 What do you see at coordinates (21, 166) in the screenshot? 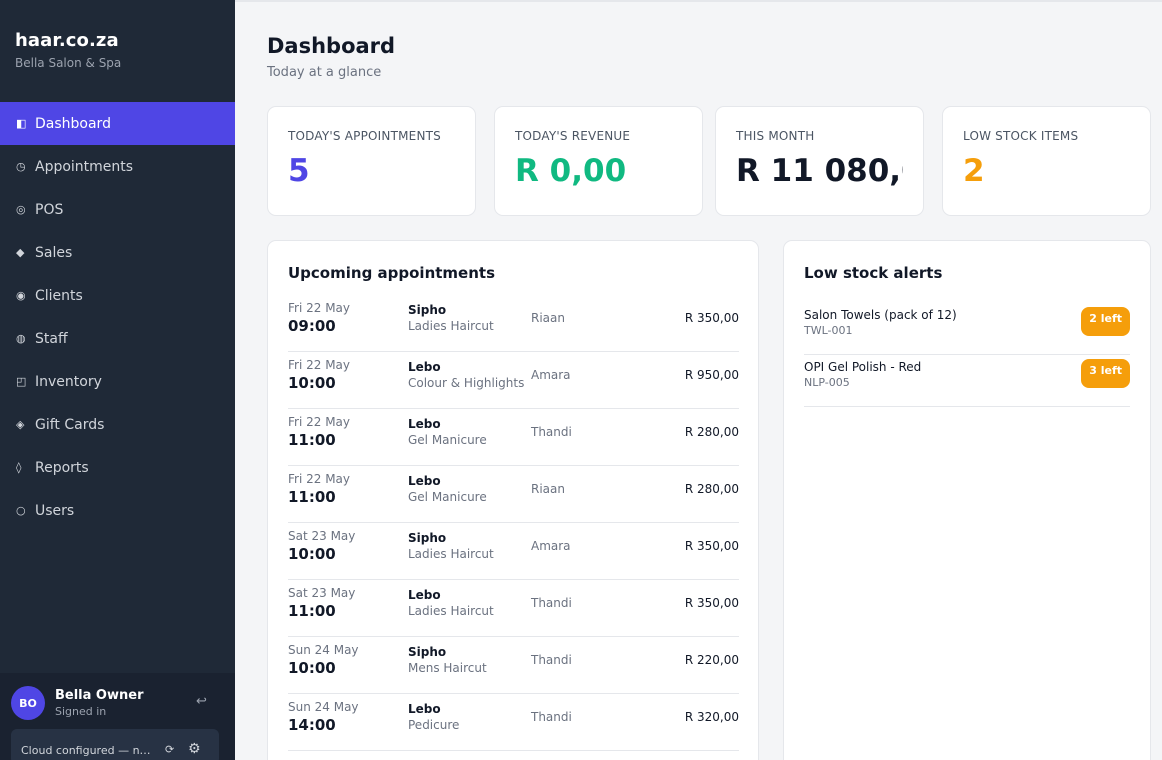
I see `clock-icon: ◷` at bounding box center [21, 166].